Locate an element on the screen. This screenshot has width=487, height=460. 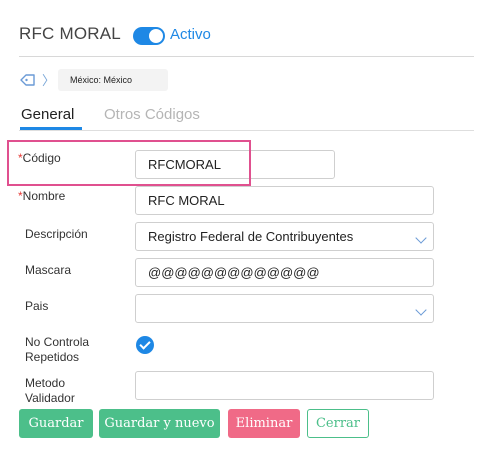
tab-otros-codigos: Otros Códigos is located at coordinates (152, 114).